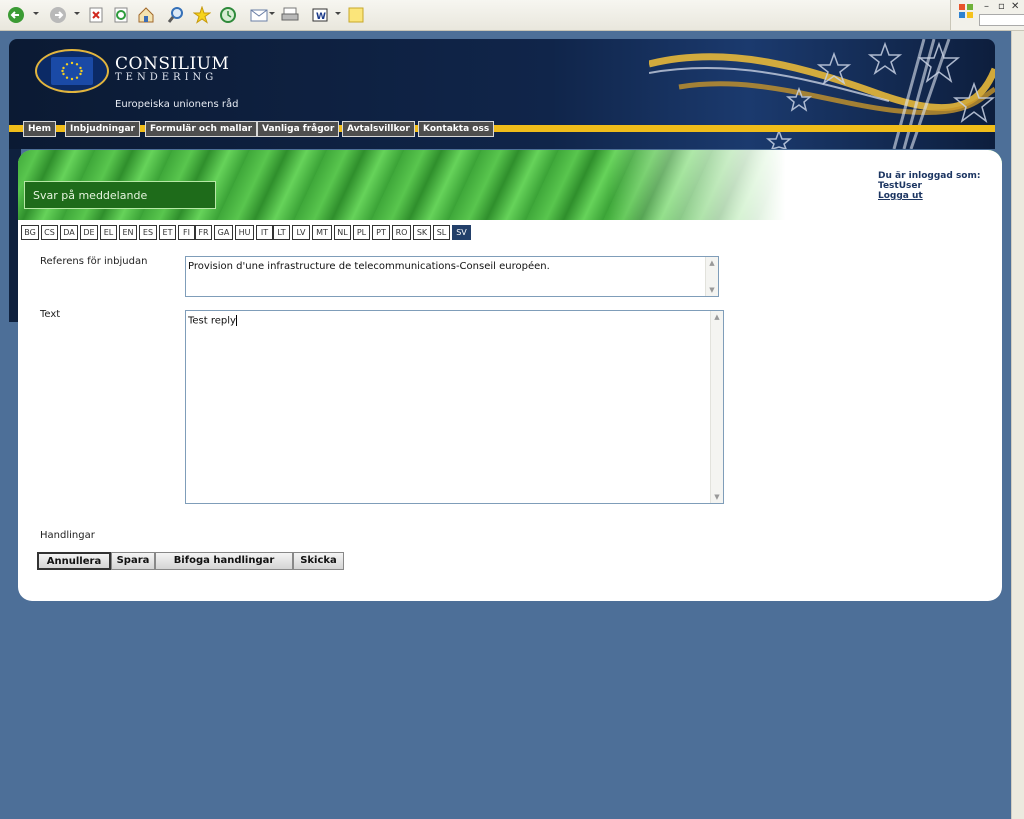  I want to click on refresh-icon, so click(121, 15).